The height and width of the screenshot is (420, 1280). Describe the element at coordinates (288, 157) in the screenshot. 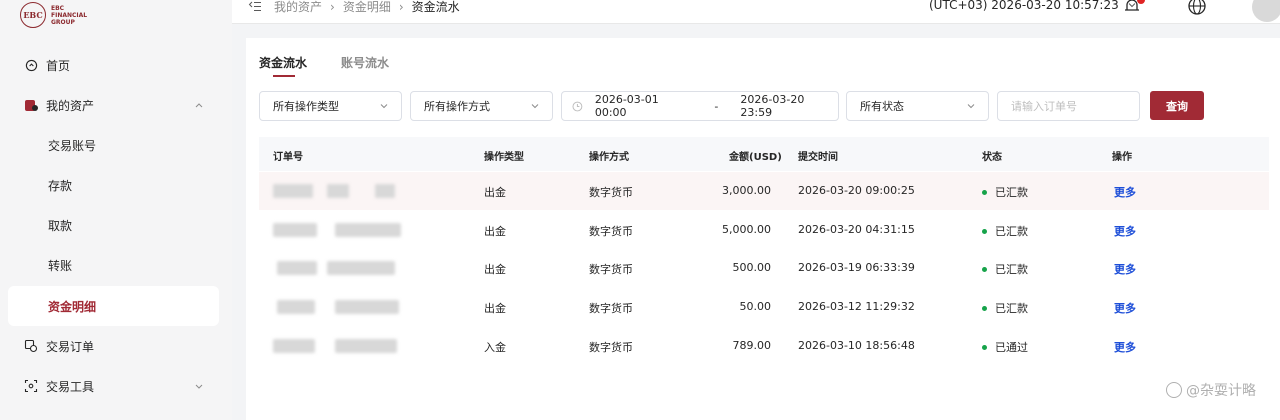

I see `col-order-no: 订单号` at that location.